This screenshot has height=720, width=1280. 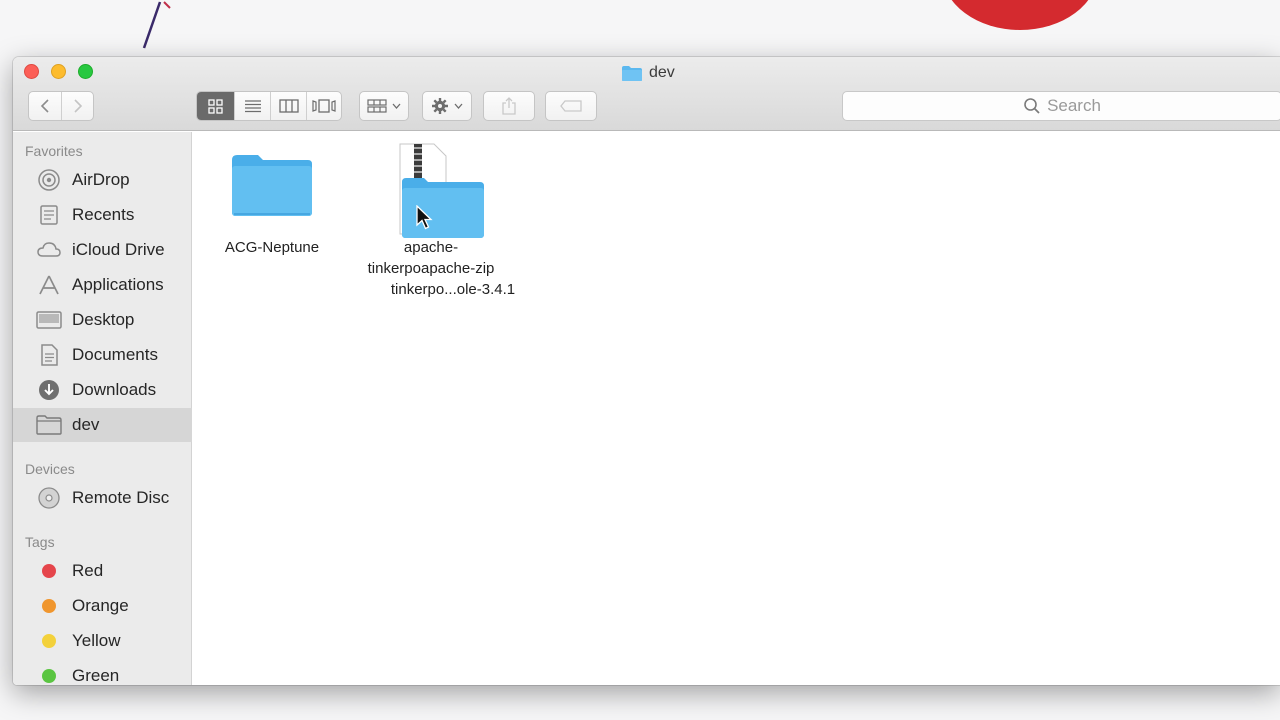 I want to click on search-placeholder: Search, so click(x=1074, y=105).